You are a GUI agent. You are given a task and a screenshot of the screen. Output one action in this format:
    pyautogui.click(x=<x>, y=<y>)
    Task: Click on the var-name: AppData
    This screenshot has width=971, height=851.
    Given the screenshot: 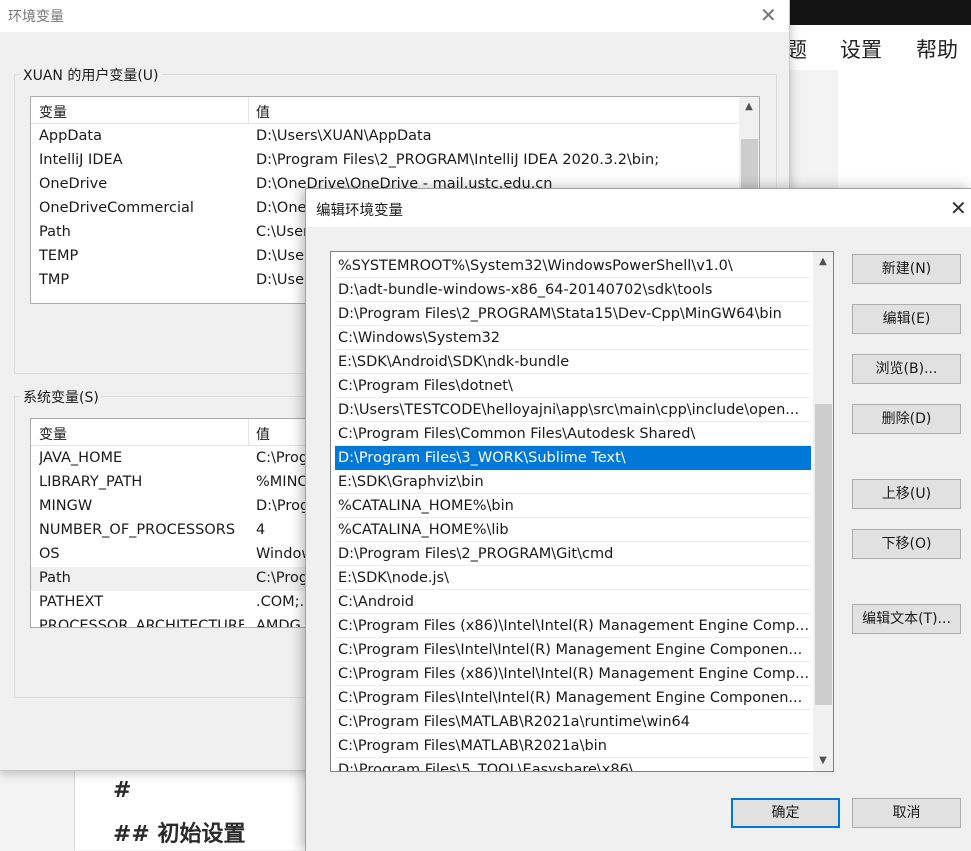 What is the action you would take?
    pyautogui.click(x=70, y=136)
    